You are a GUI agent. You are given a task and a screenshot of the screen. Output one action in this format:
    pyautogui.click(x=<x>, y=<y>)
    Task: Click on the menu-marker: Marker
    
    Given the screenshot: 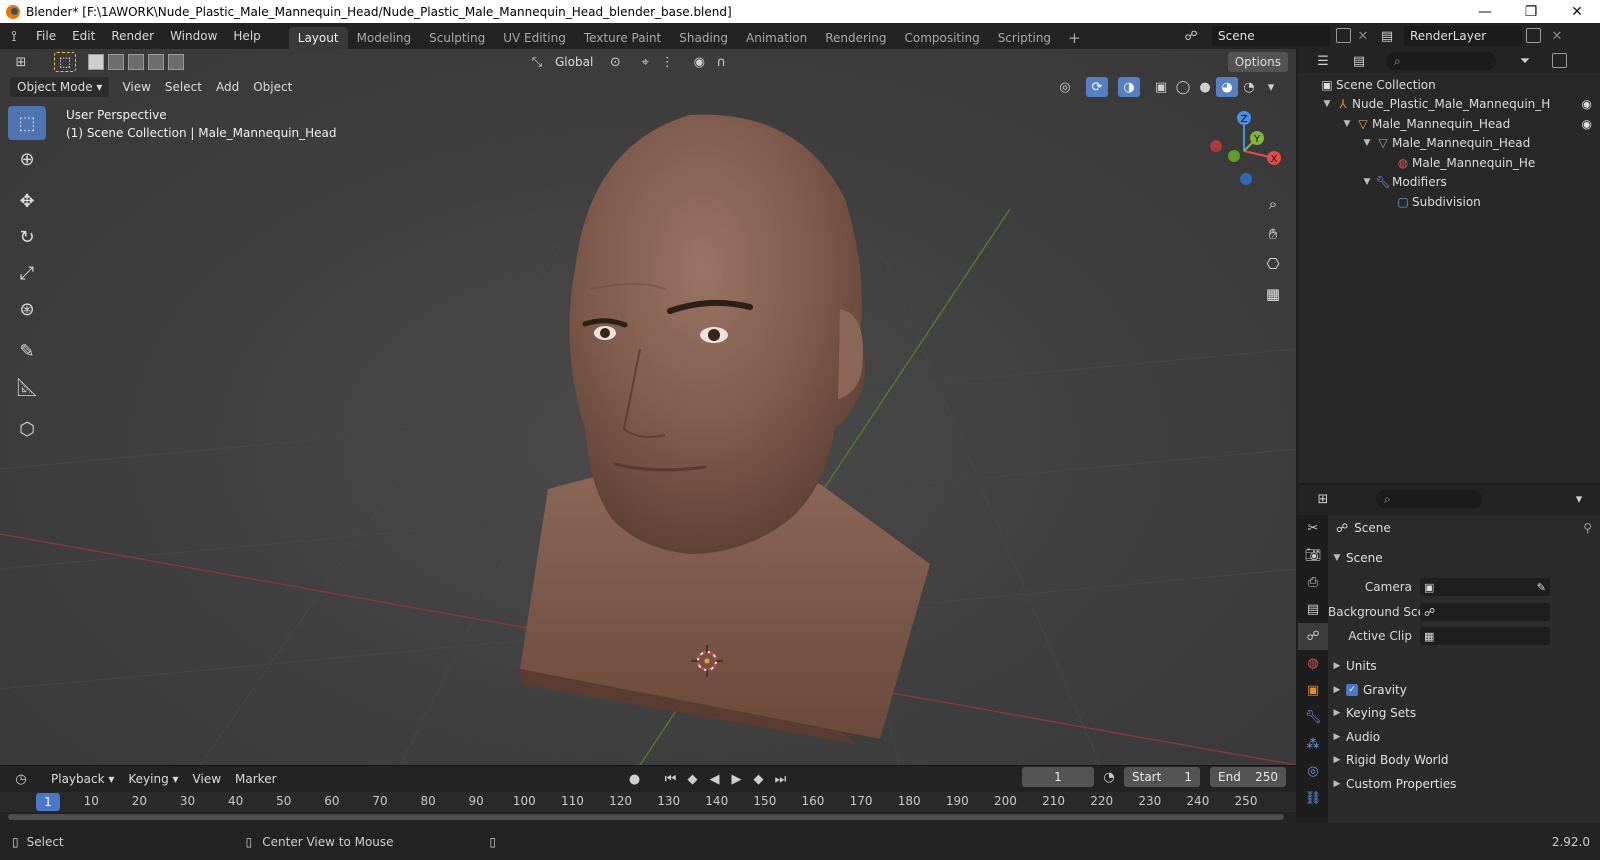 What is the action you would take?
    pyautogui.click(x=255, y=779)
    